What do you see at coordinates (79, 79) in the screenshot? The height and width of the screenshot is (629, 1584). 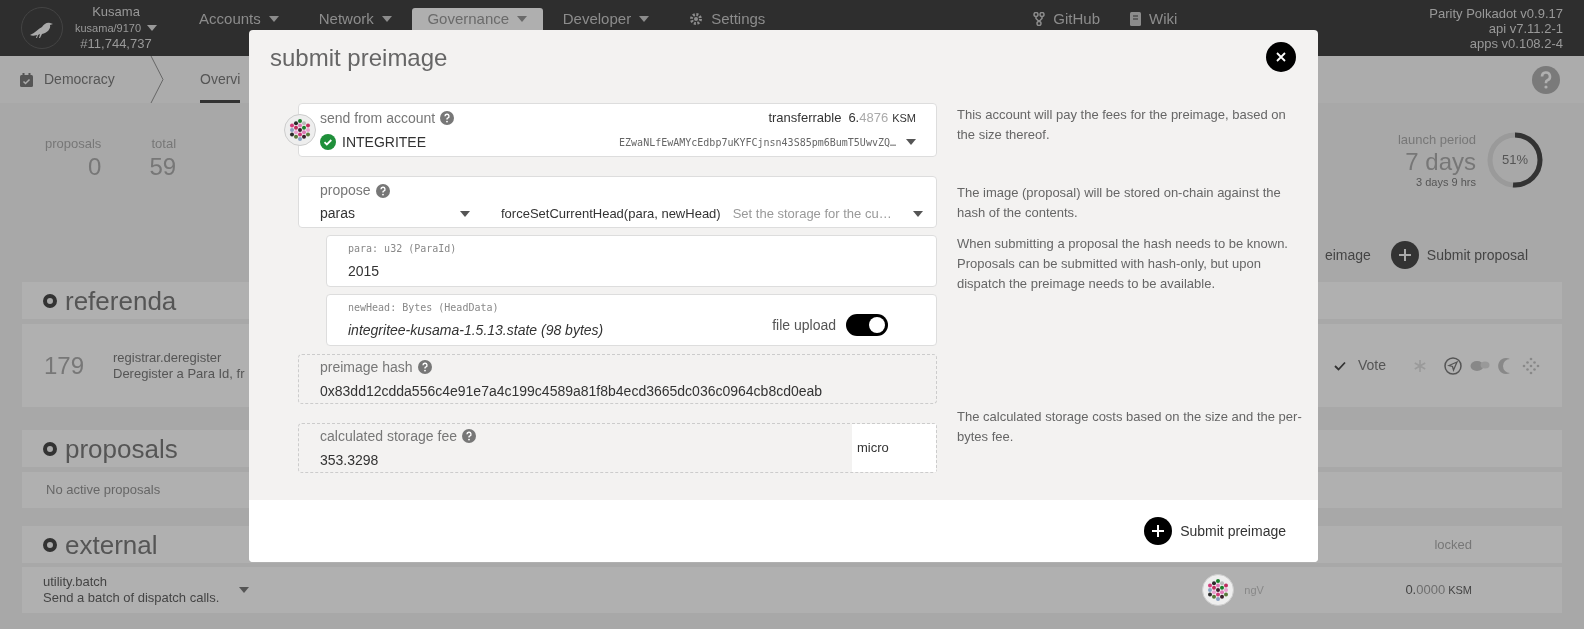 I see `section-title: Democracy` at bounding box center [79, 79].